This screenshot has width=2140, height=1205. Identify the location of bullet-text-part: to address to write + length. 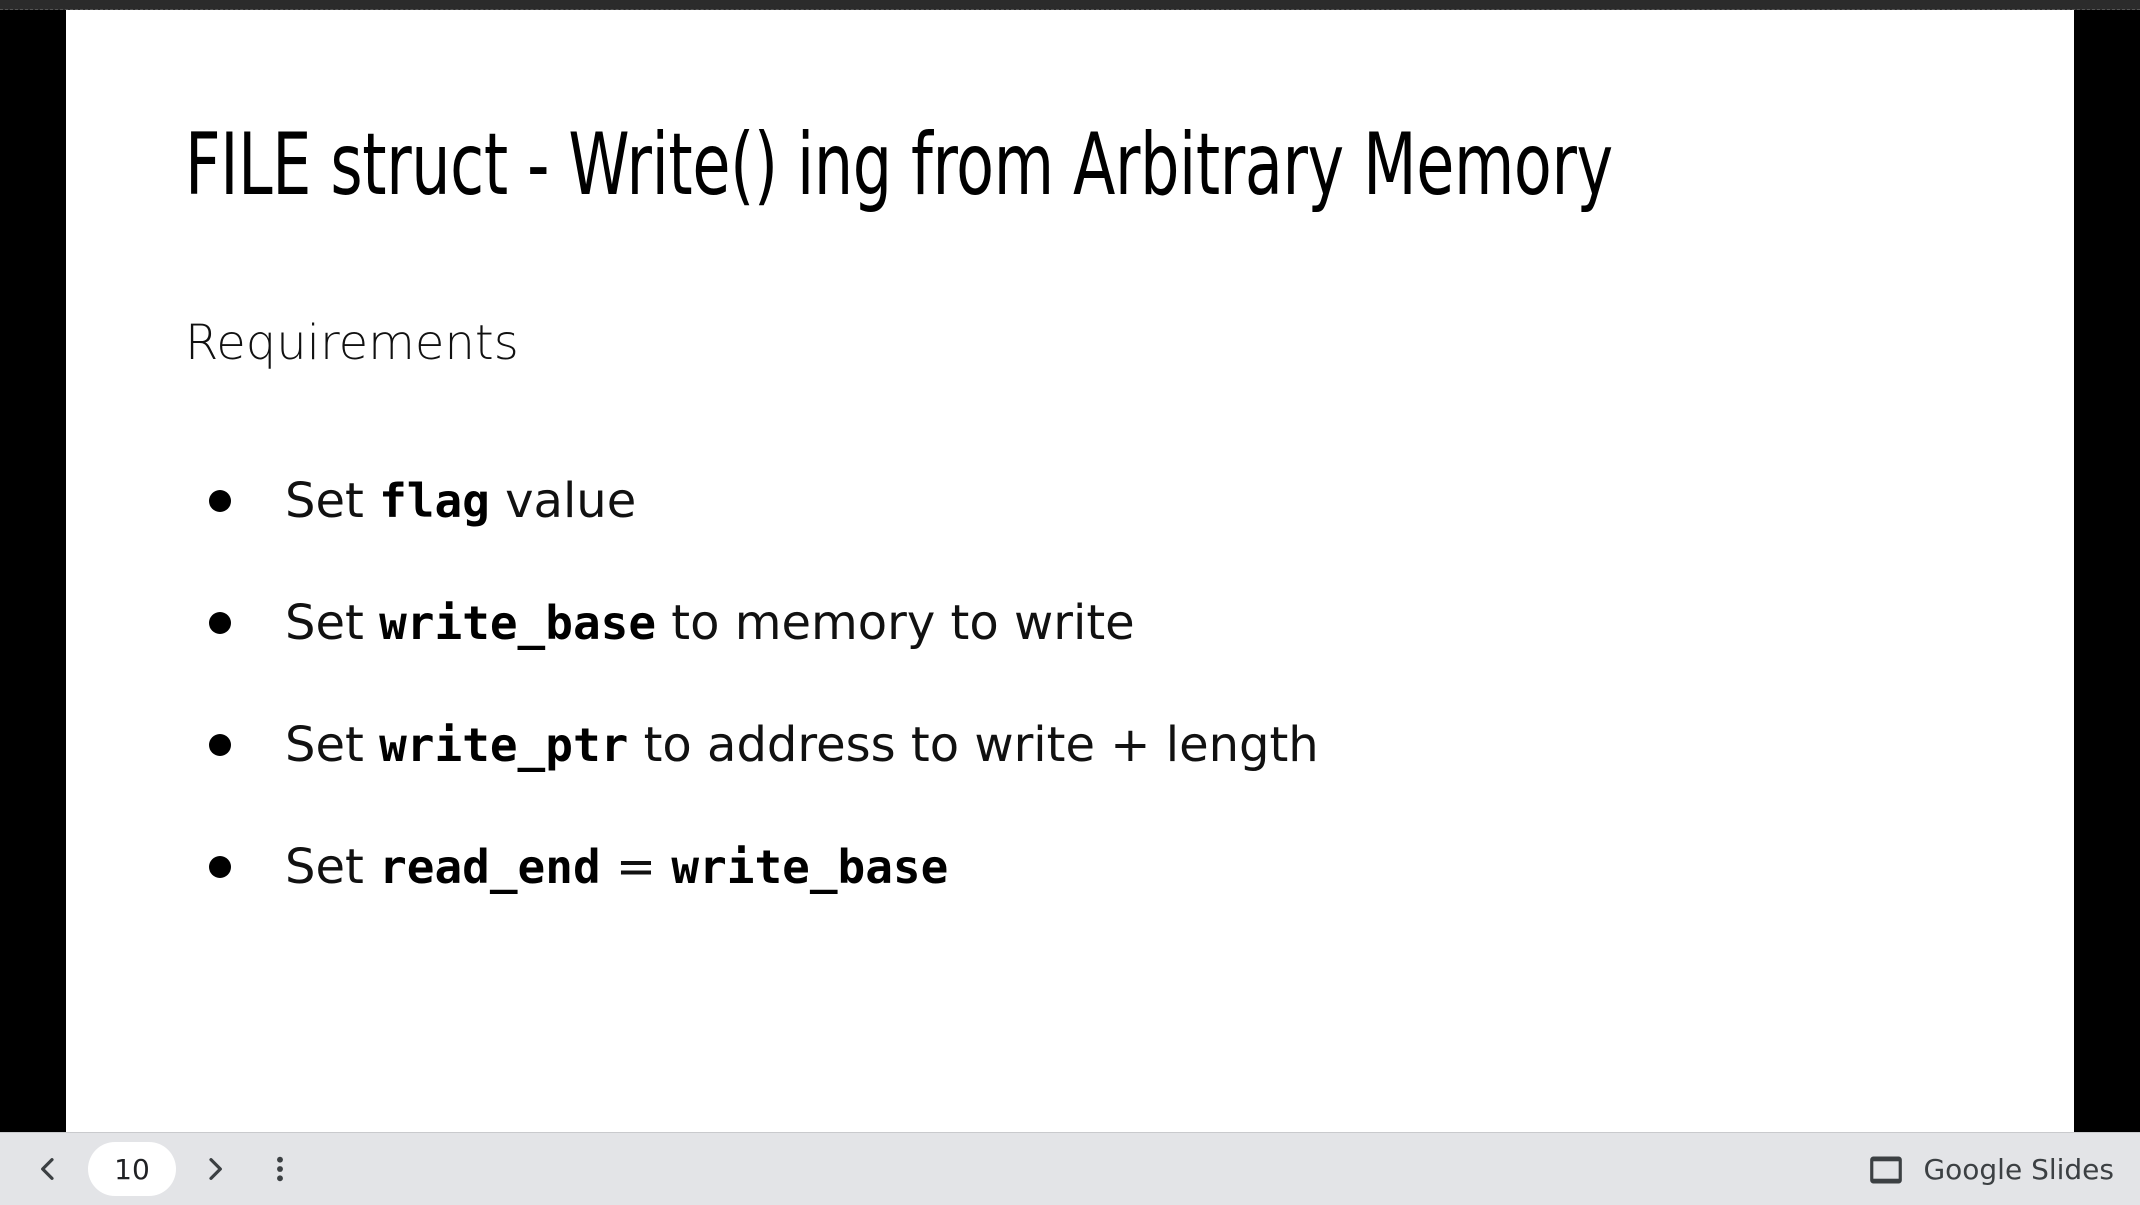
(973, 745).